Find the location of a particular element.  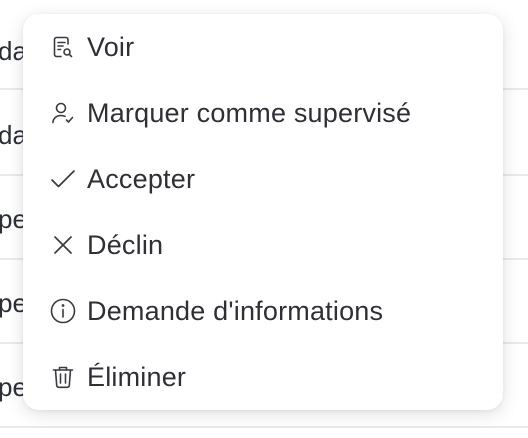

menu-item-mark-supervised: Marquer comme supervisé is located at coordinates (263, 113).